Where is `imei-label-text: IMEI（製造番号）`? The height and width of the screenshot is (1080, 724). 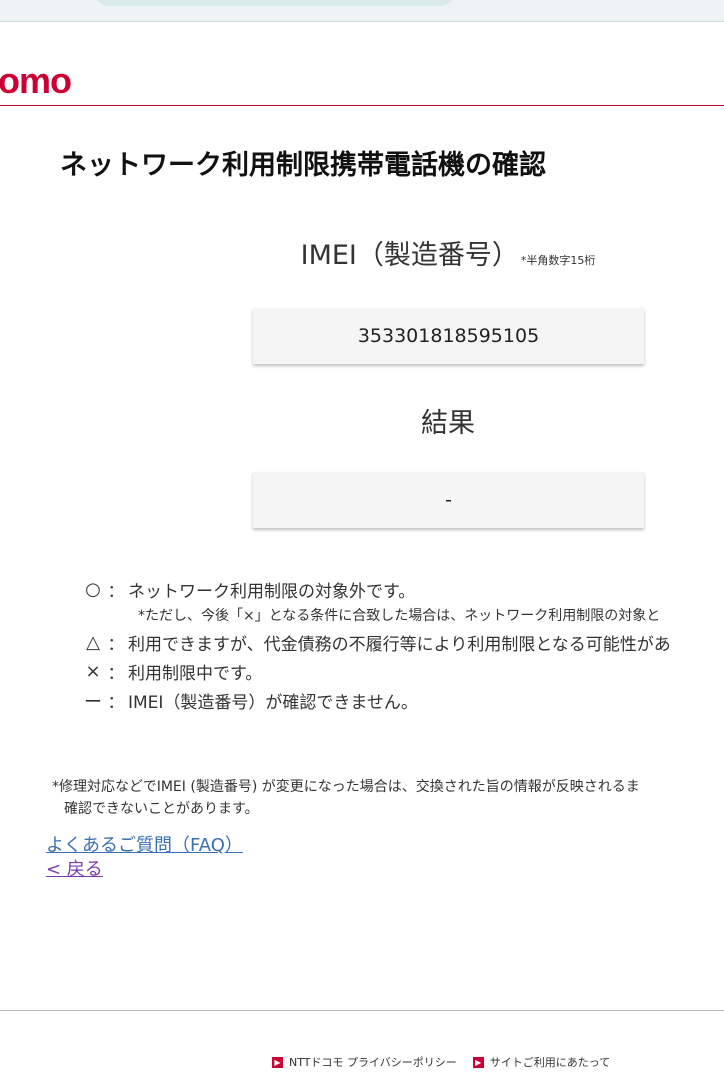
imei-label-text: IMEI（製造番号） is located at coordinates (409, 255).